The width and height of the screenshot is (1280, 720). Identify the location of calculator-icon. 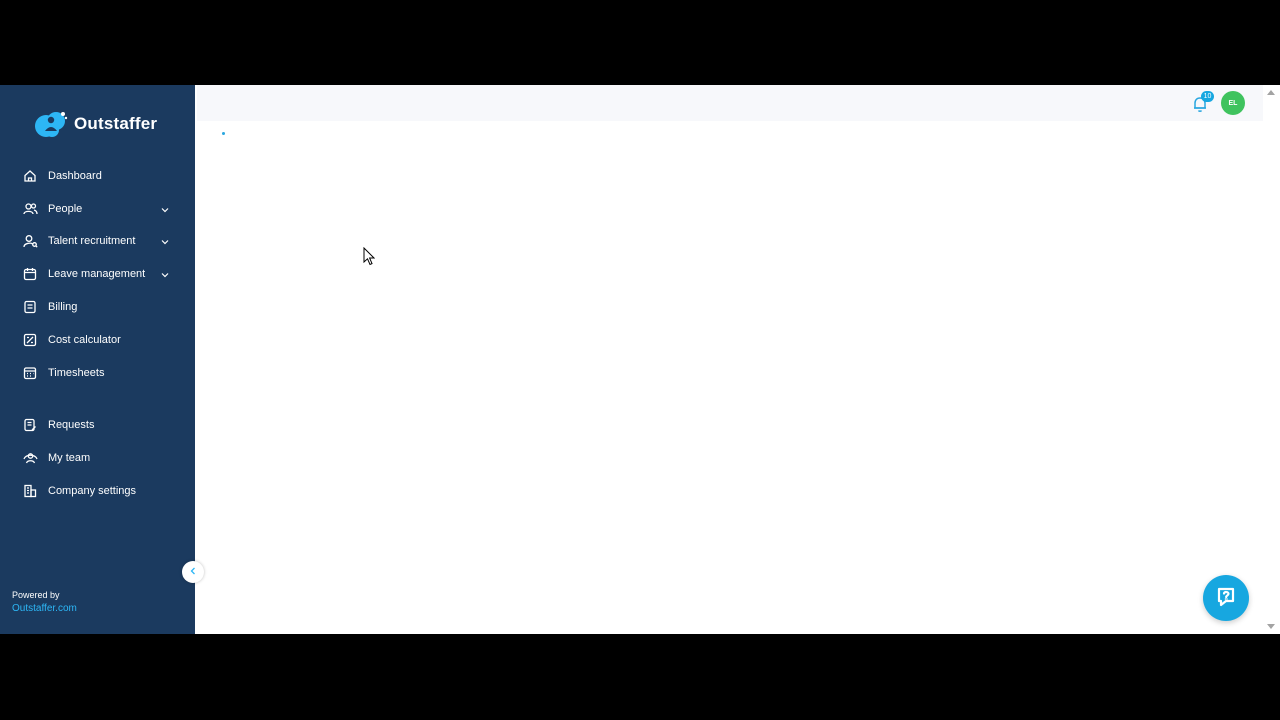
(30, 340).